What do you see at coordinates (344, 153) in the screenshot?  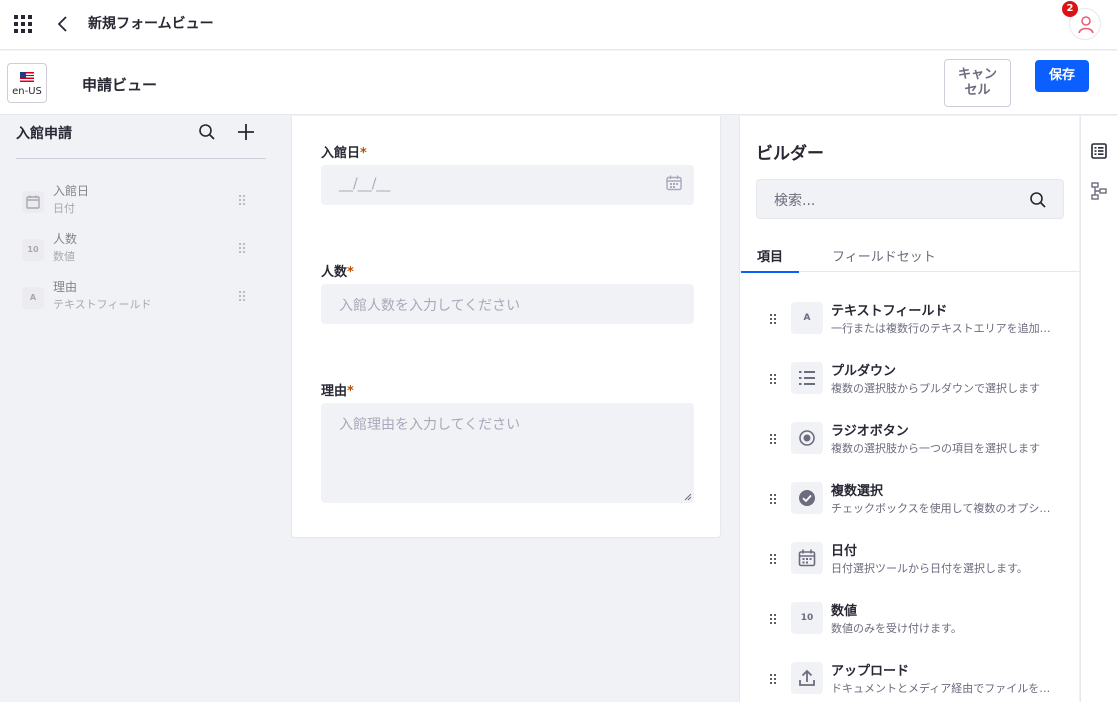 I see `field-label-entry-date: 入館日*` at bounding box center [344, 153].